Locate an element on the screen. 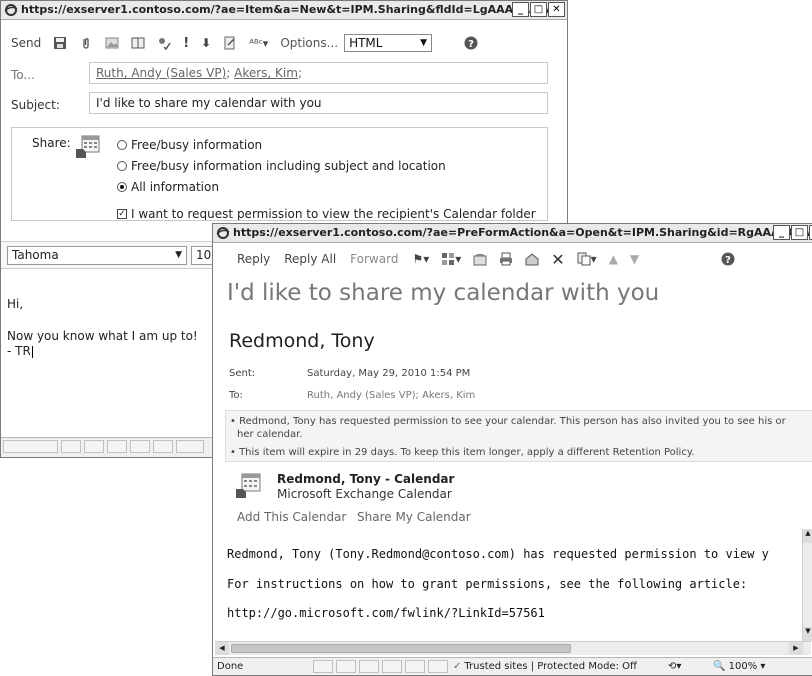 The width and height of the screenshot is (812, 676). radio-free-busy-details is located at coordinates (122, 166).